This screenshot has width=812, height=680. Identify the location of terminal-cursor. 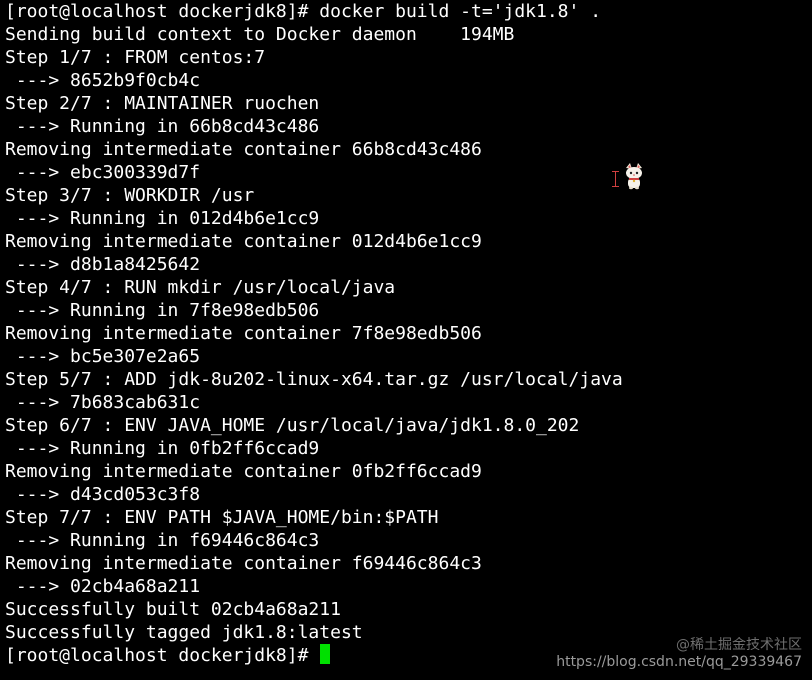
(325, 654).